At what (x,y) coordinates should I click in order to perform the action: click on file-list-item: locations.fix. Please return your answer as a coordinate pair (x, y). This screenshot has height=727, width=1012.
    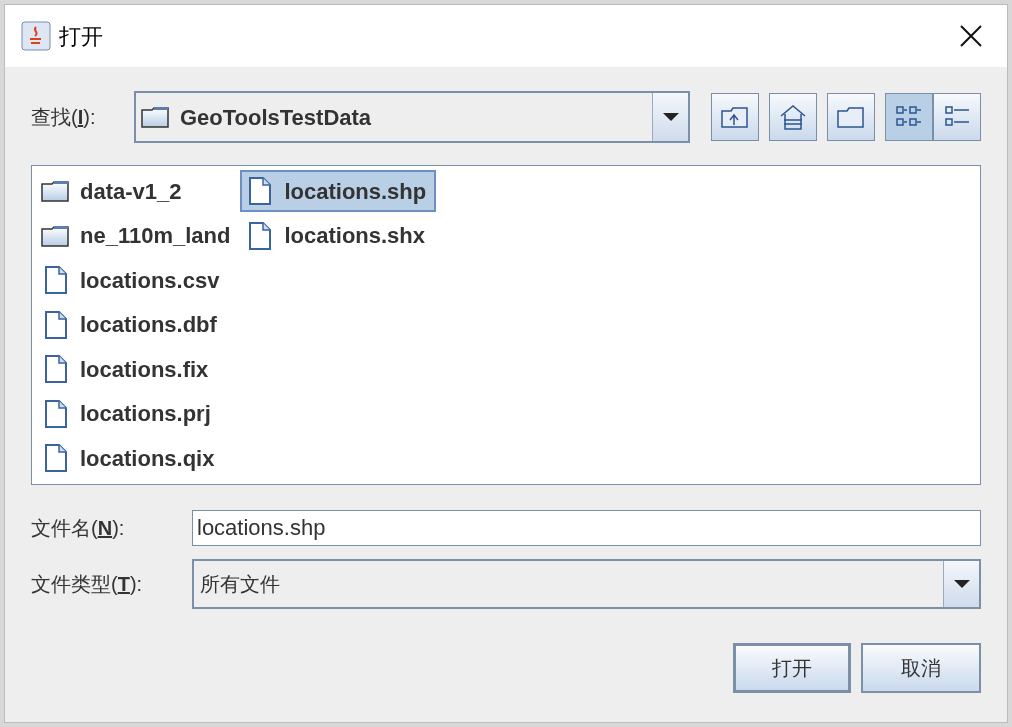
    Looking at the image, I should click on (138, 369).